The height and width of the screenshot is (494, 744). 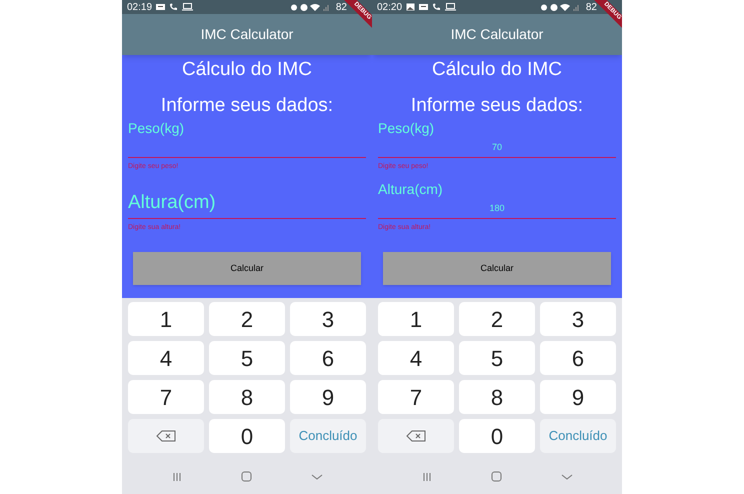 I want to click on status-time: 02:20, so click(x=389, y=7).